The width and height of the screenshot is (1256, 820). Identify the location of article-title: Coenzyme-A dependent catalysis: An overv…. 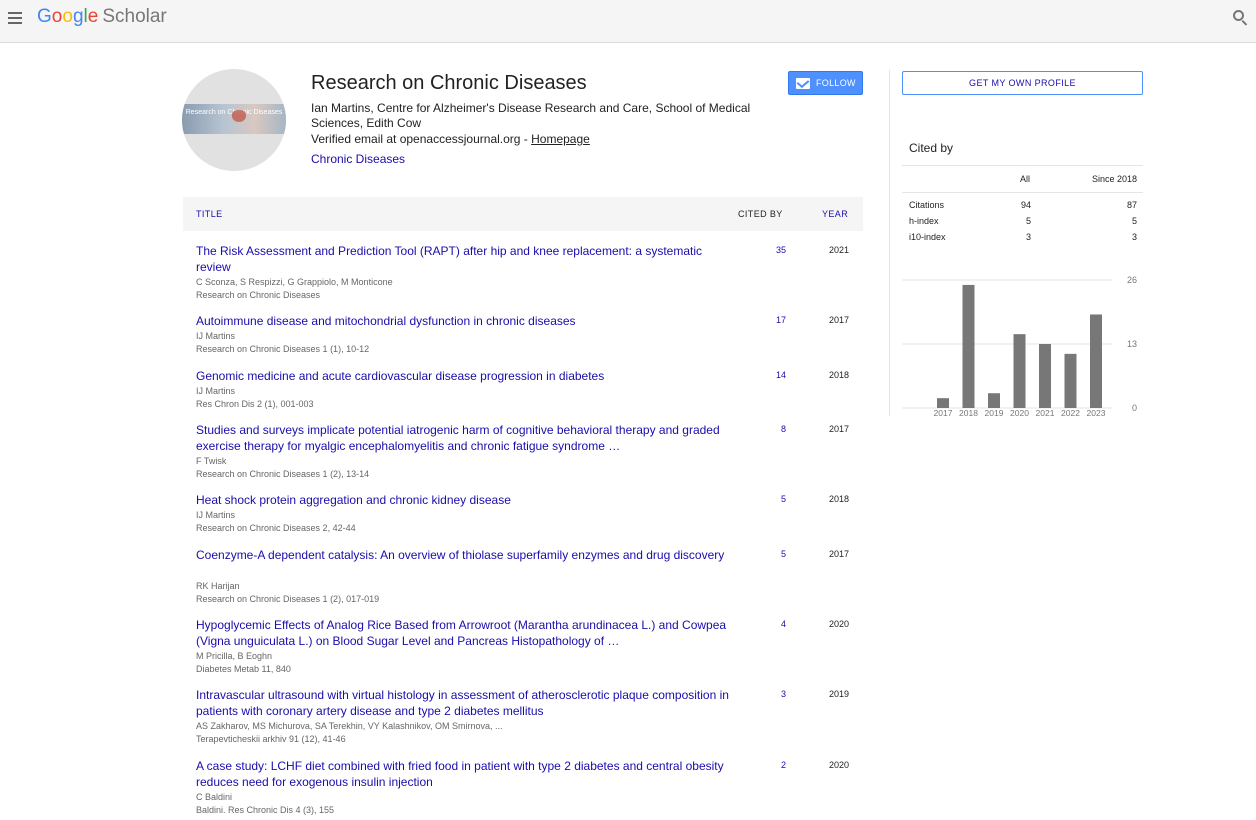
(466, 555).